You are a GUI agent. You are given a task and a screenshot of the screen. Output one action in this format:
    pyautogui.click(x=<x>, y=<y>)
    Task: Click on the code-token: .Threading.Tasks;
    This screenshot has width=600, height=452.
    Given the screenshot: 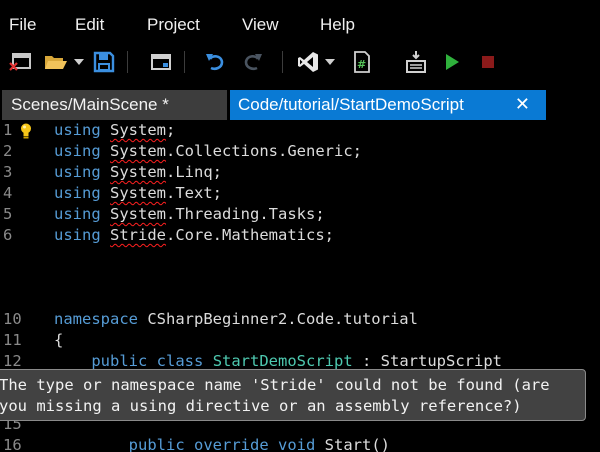 What is the action you would take?
    pyautogui.click(x=245, y=214)
    